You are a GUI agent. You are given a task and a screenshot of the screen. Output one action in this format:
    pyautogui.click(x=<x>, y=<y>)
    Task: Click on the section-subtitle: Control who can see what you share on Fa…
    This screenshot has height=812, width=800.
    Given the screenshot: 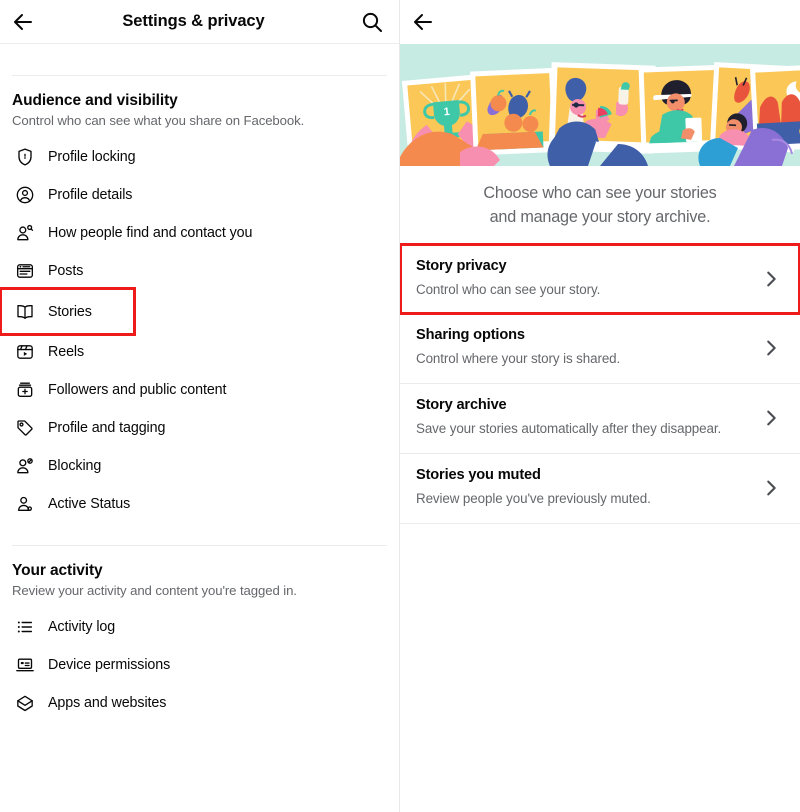 What is the action you would take?
    pyautogui.click(x=158, y=120)
    